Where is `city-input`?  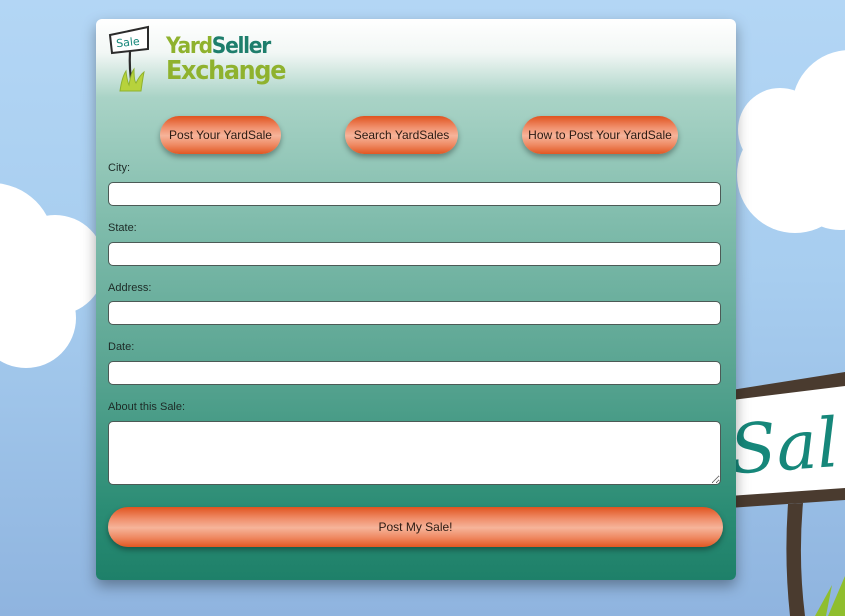
city-input is located at coordinates (414, 194).